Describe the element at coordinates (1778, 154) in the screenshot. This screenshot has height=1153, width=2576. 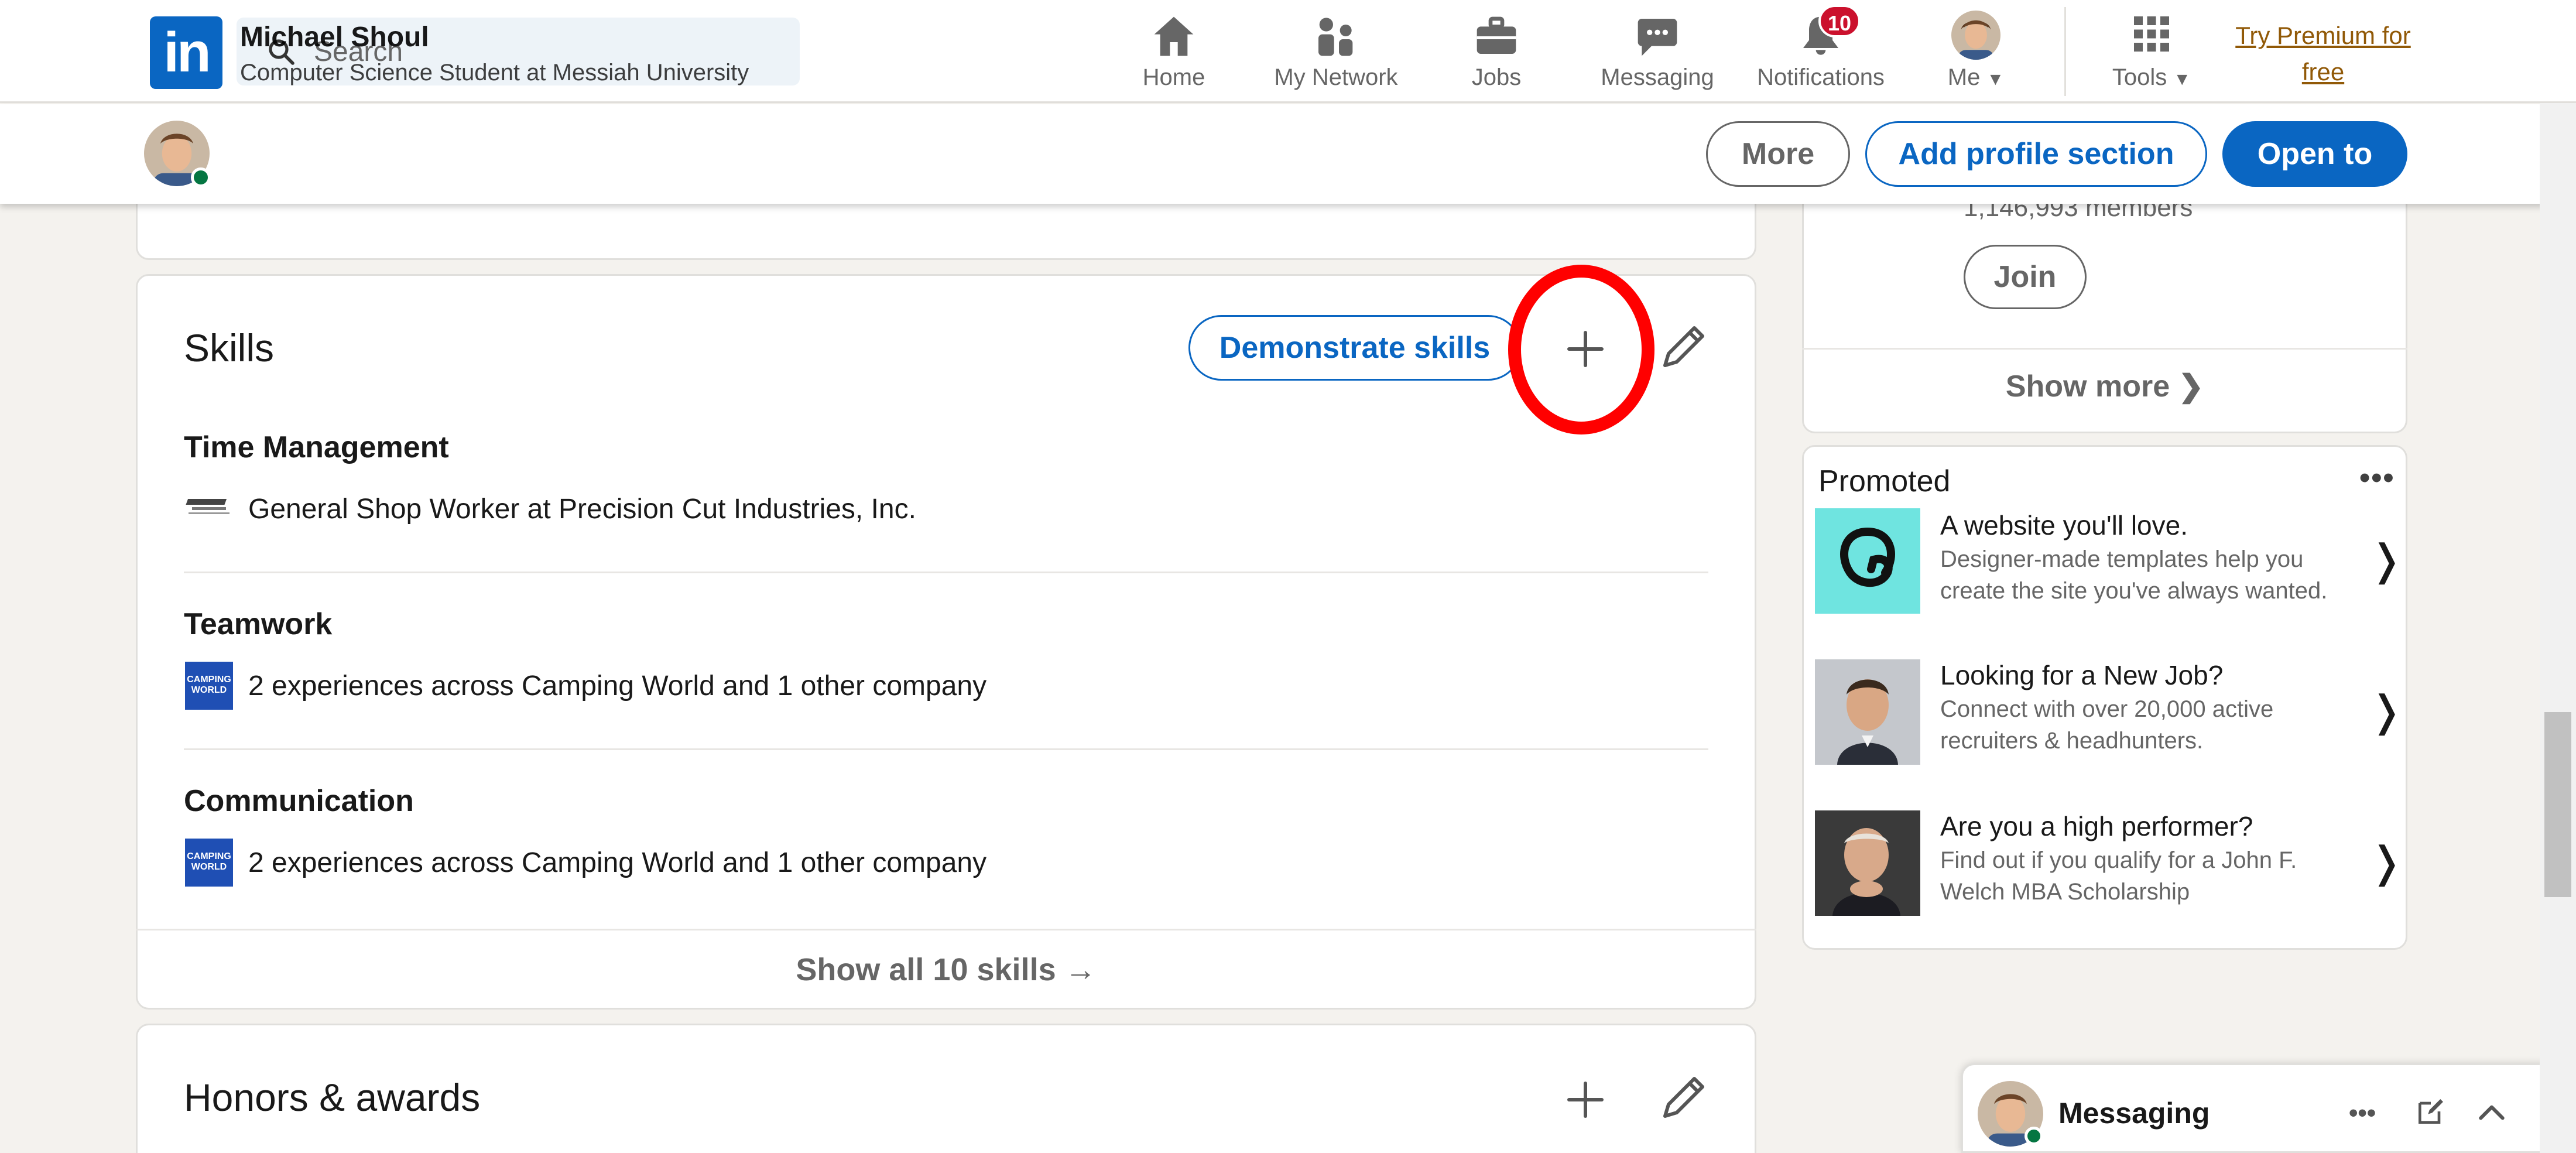
I see `more-button: More` at that location.